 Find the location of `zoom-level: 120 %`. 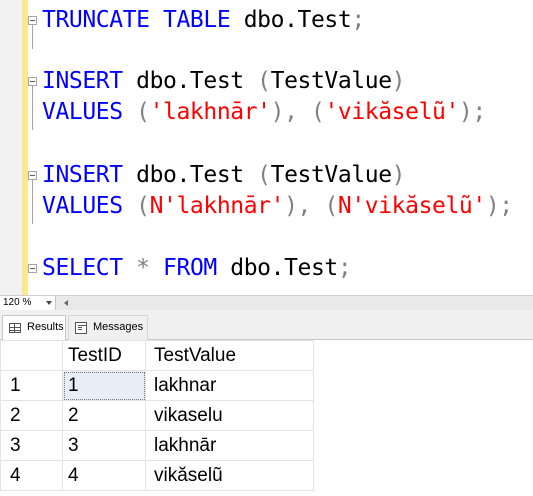

zoom-level: 120 % is located at coordinates (17, 302).